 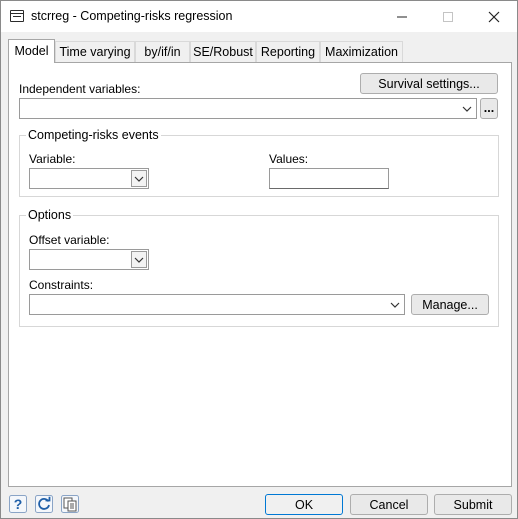 I want to click on close-button, so click(x=494, y=16).